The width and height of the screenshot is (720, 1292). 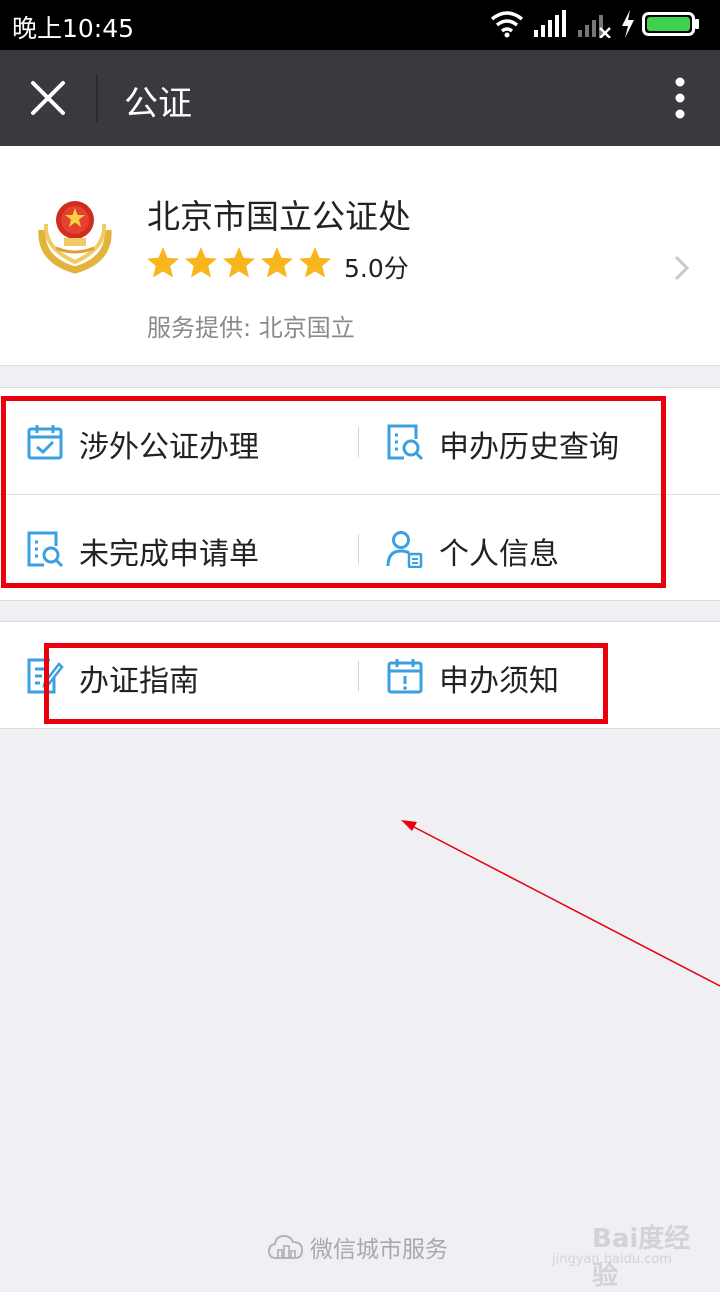 I want to click on watermark-sub: jingyan.baidu.com, so click(x=612, y=1259).